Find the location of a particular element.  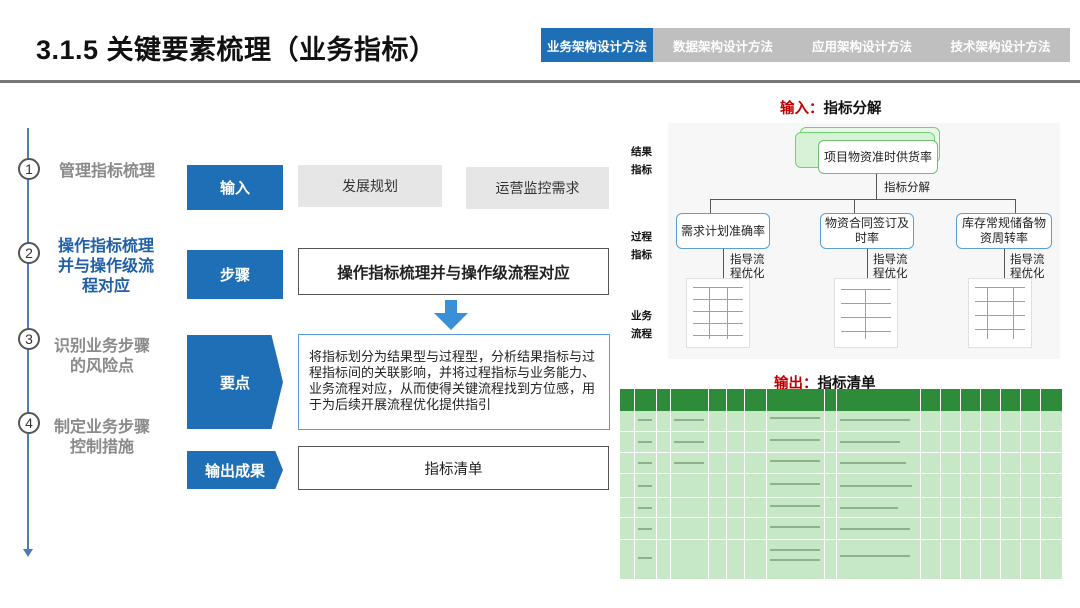

step-number-3: 3 is located at coordinates (29, 339).